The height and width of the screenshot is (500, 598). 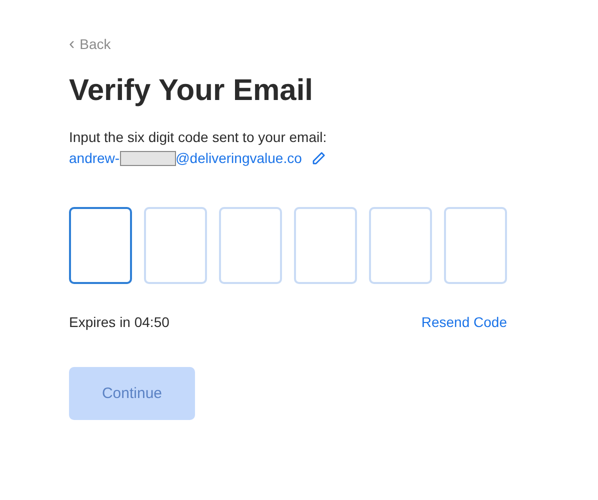 I want to click on pencil-icon, so click(x=318, y=158).